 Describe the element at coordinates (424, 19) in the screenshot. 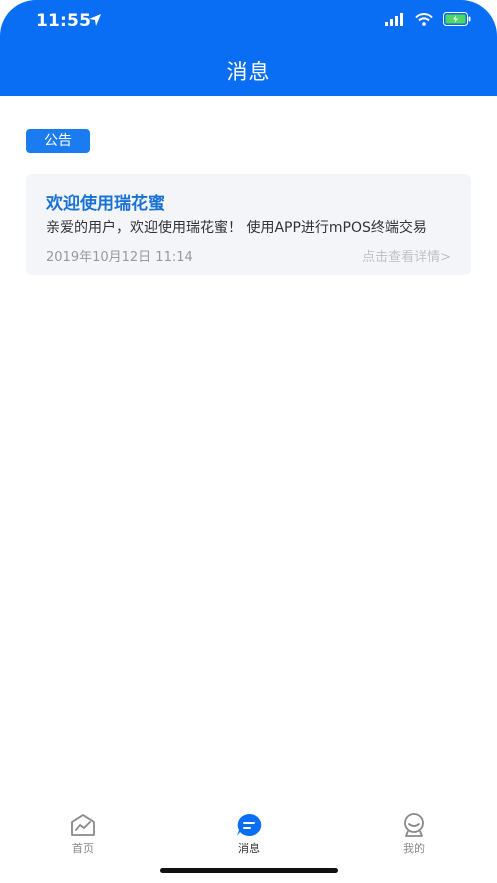

I see `wifi-icon` at that location.